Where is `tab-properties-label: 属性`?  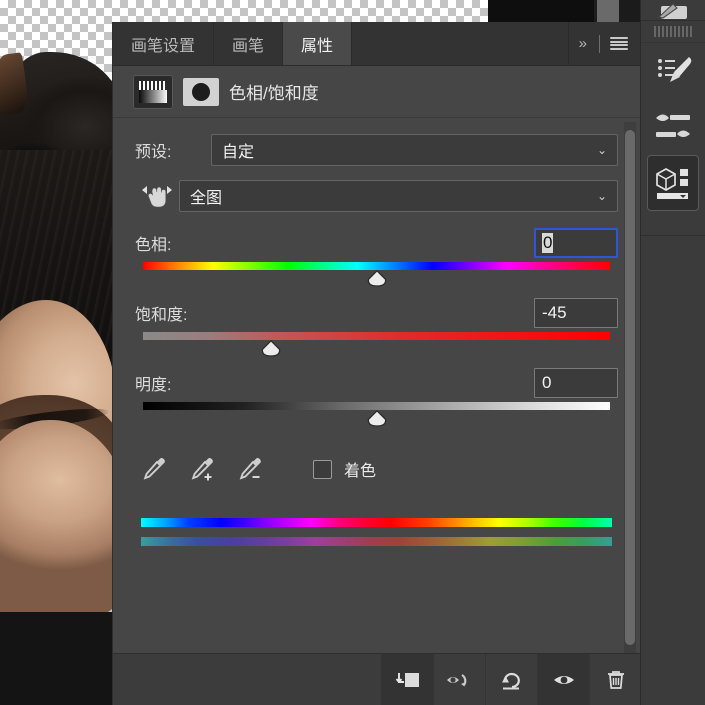 tab-properties-label: 属性 is located at coordinates (317, 46).